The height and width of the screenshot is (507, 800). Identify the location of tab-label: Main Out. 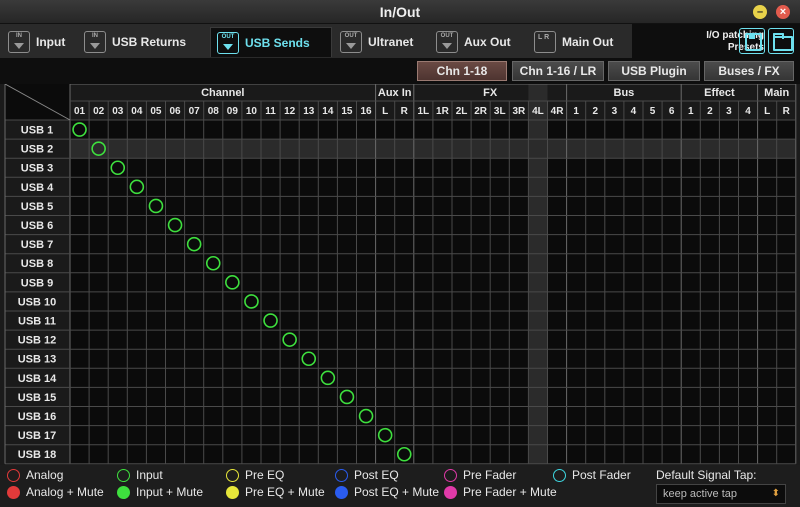
(588, 42).